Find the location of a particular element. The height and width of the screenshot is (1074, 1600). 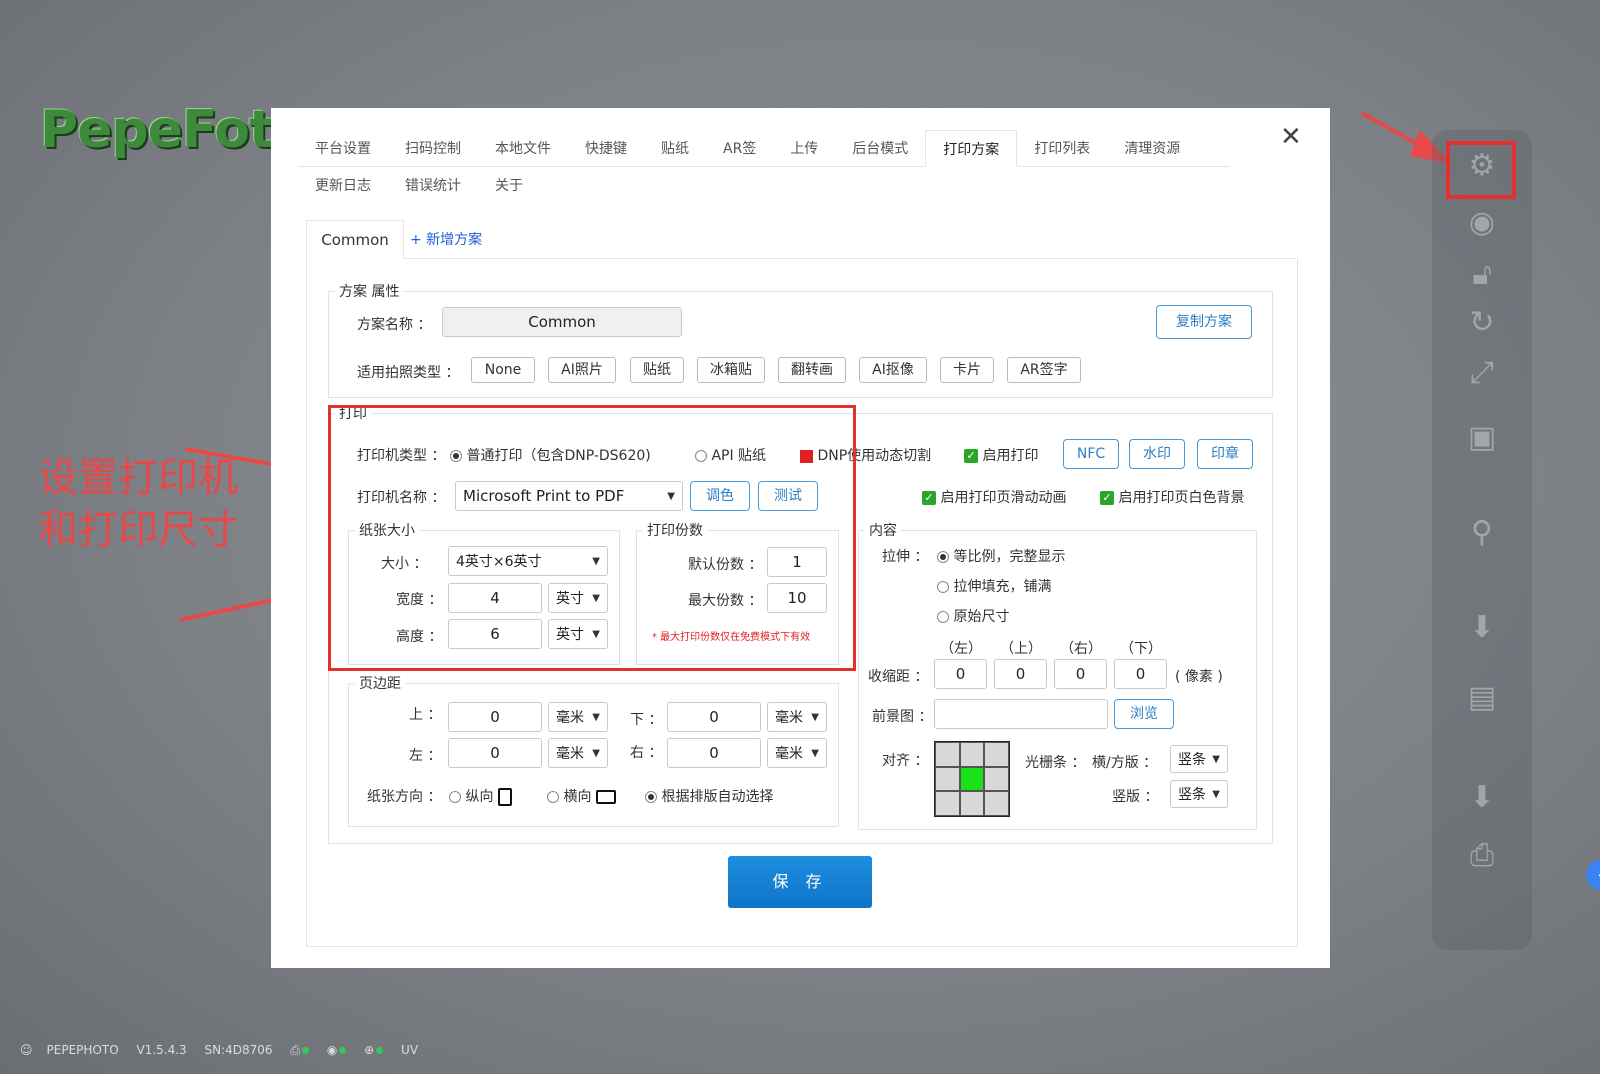

type-chip-ai-cutout: AI抠像 is located at coordinates (893, 370).